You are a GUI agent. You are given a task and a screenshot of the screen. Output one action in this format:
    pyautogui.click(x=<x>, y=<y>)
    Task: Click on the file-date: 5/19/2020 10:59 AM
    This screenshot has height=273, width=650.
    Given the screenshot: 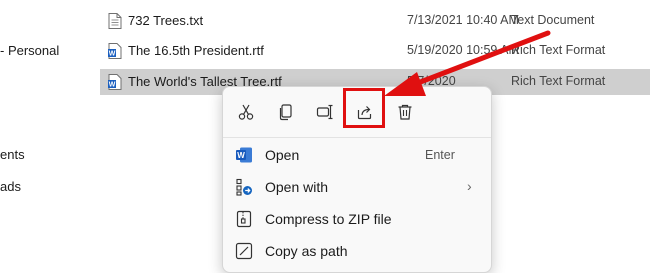 What is the action you would take?
    pyautogui.click(x=463, y=50)
    